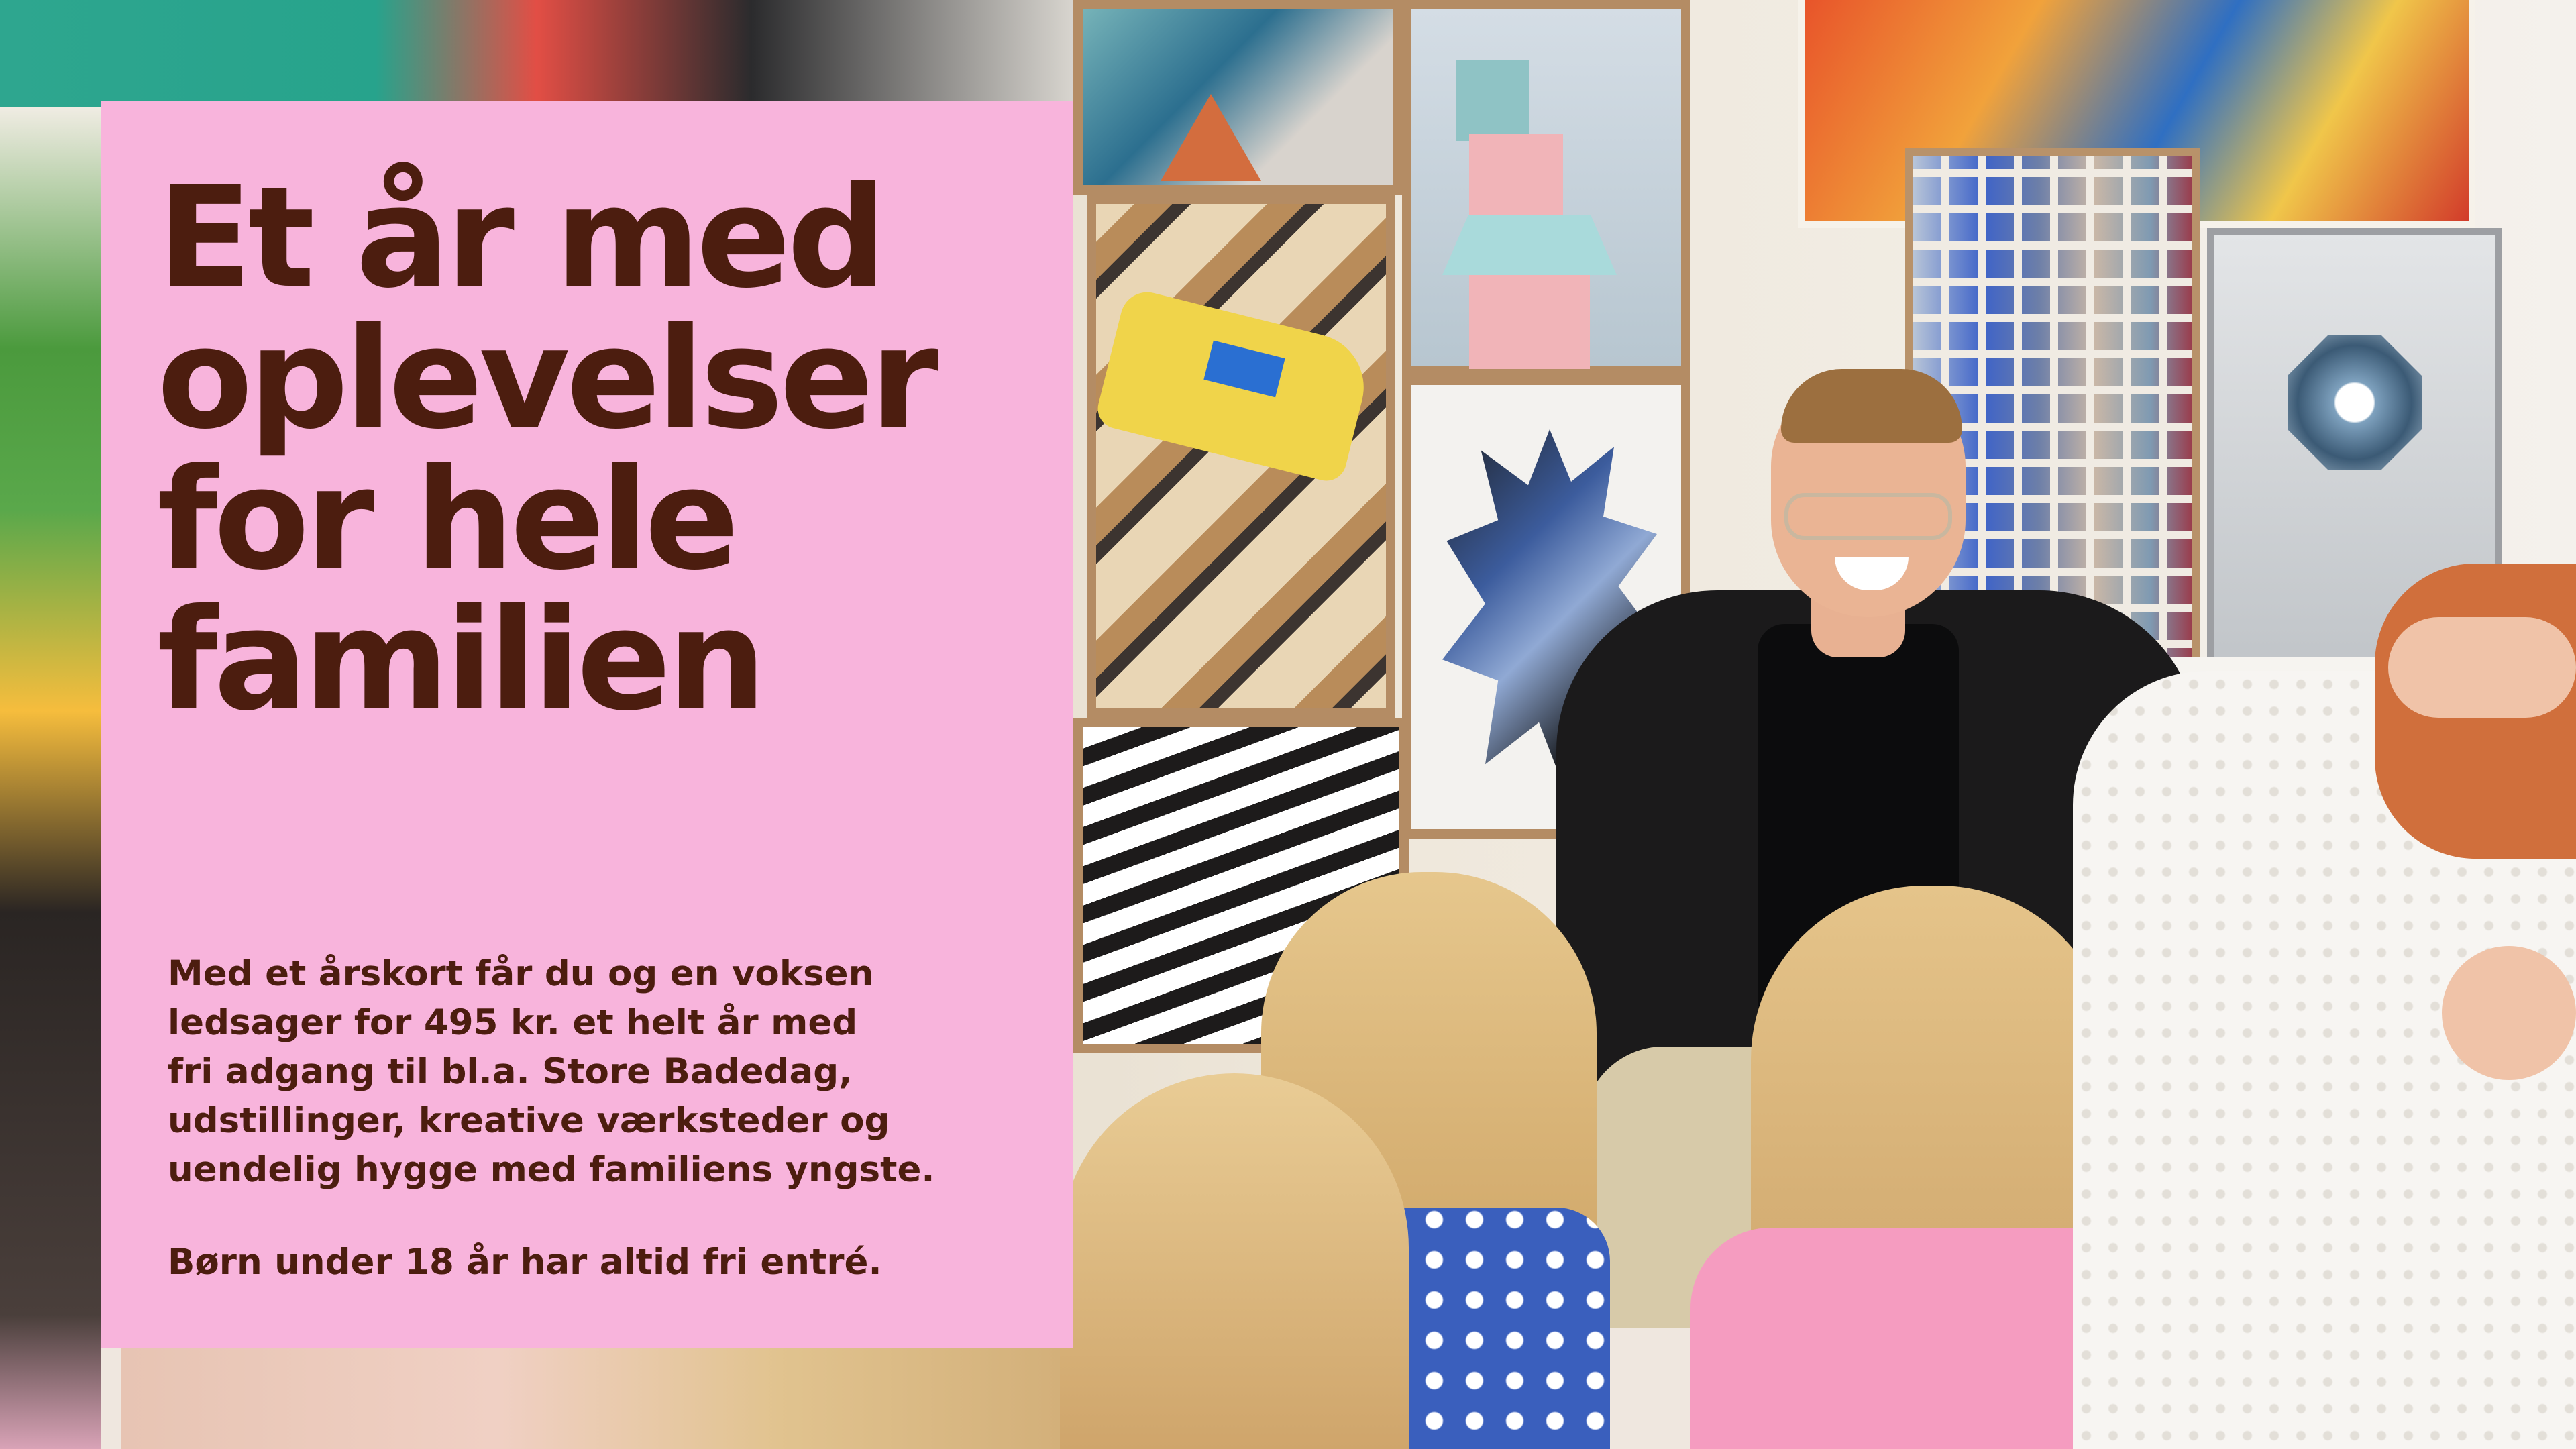 This screenshot has height=1449, width=2576. What do you see at coordinates (510, 1071) in the screenshot?
I see `description-line: fri adgang til bl.a. Store Badedag,` at bounding box center [510, 1071].